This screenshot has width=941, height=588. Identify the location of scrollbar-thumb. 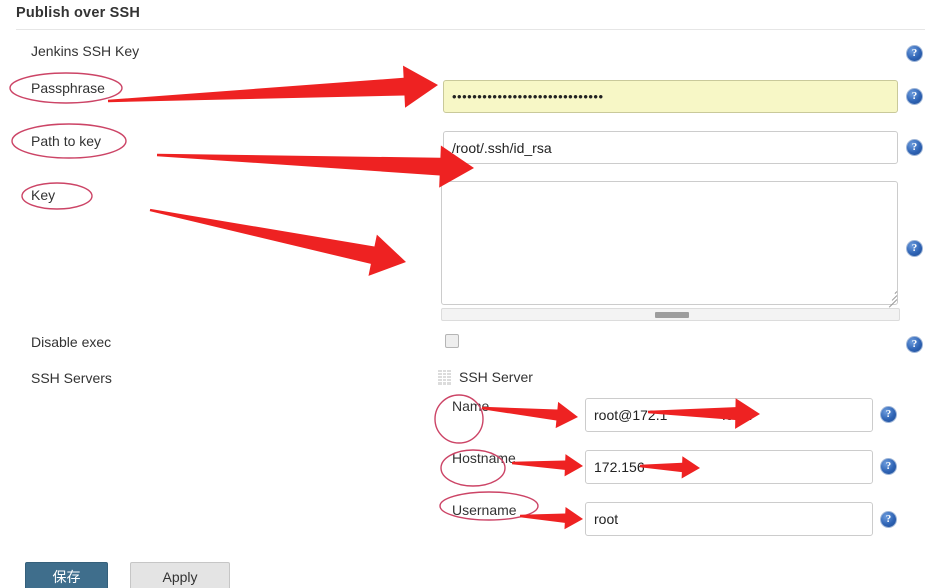
(672, 315).